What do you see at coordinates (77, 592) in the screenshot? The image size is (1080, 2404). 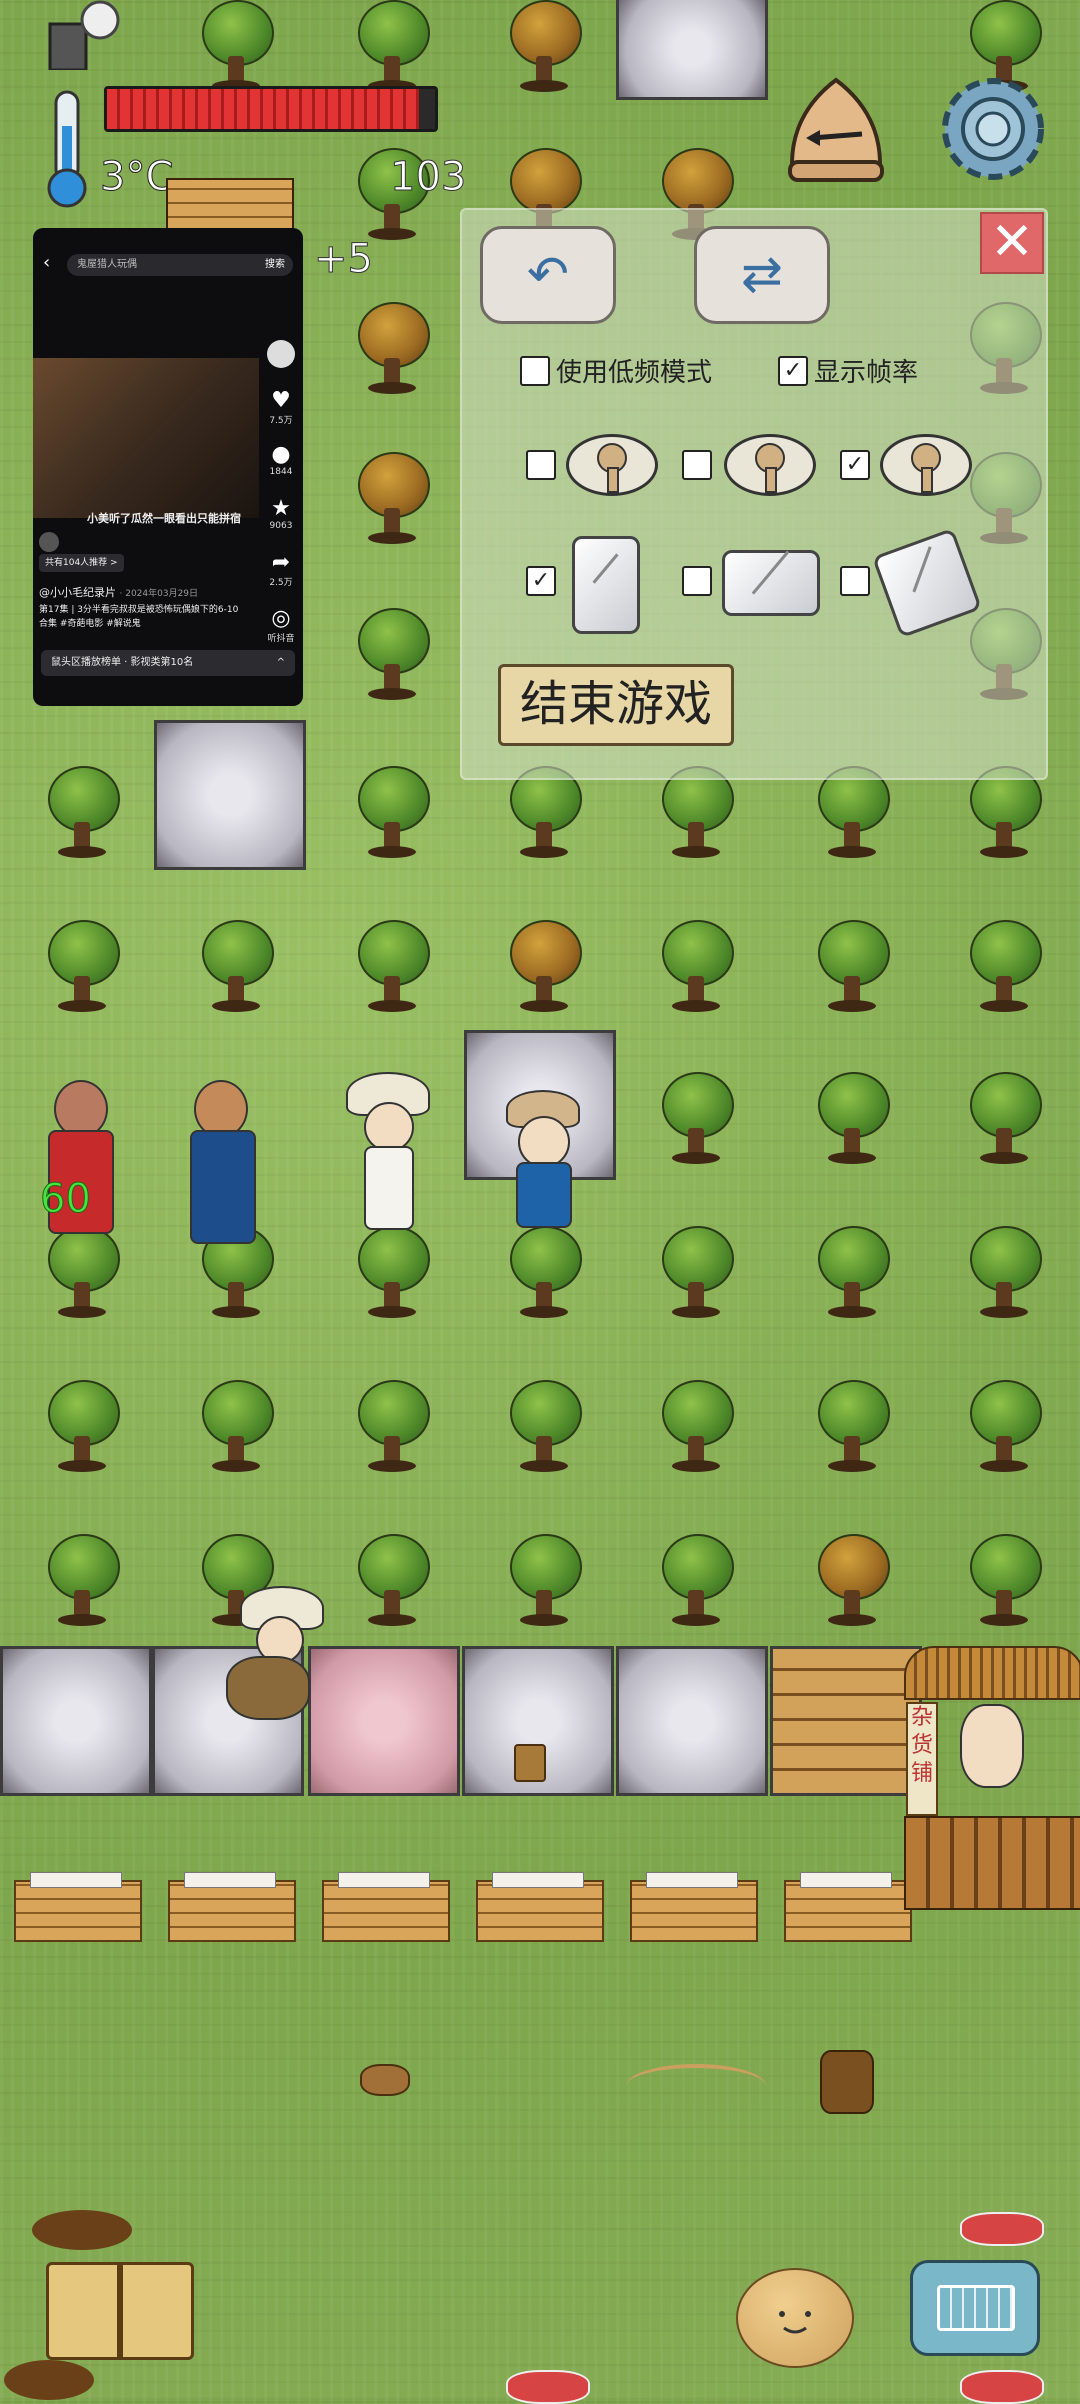 I see `author-name: @小小毛纪录片` at bounding box center [77, 592].